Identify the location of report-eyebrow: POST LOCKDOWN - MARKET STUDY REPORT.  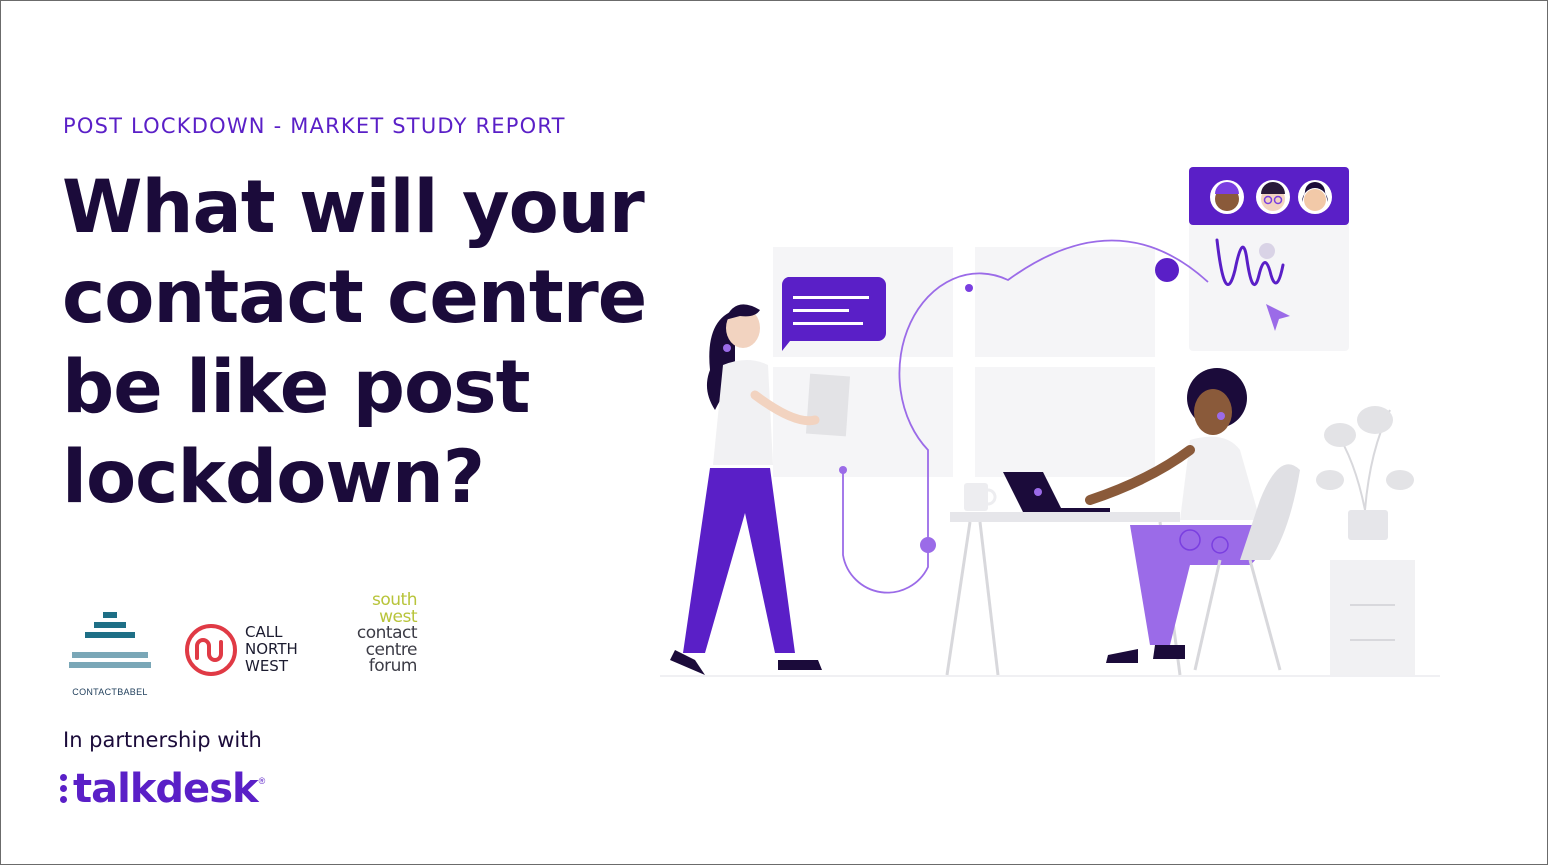
(314, 126).